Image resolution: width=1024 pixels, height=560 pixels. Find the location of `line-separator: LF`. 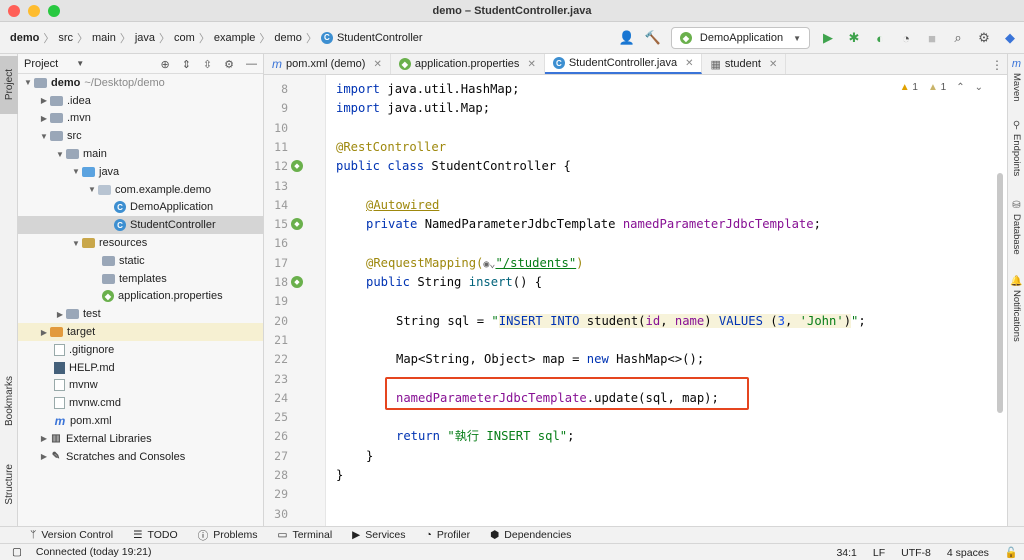

line-separator: LF is located at coordinates (879, 553).